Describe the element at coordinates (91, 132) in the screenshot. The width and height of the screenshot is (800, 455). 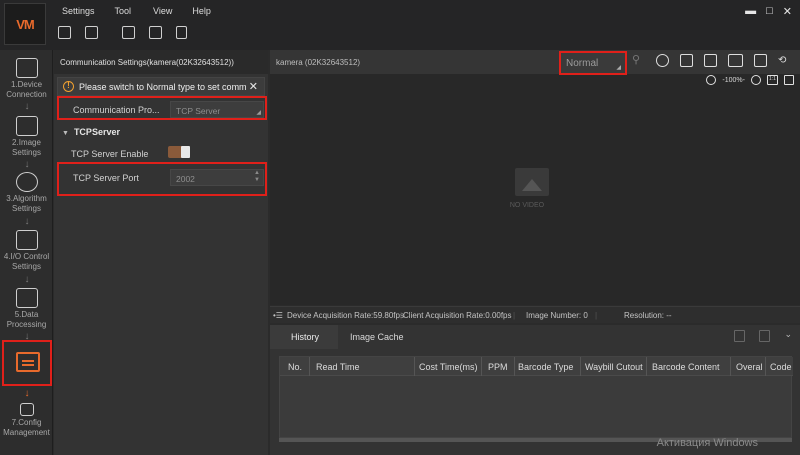
I see `tcpserver-section: ▼ TCPServer` at that location.